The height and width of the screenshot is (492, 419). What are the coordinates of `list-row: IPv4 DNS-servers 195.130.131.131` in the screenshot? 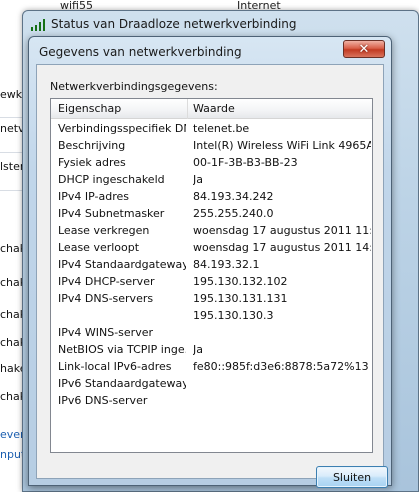 It's located at (211, 298).